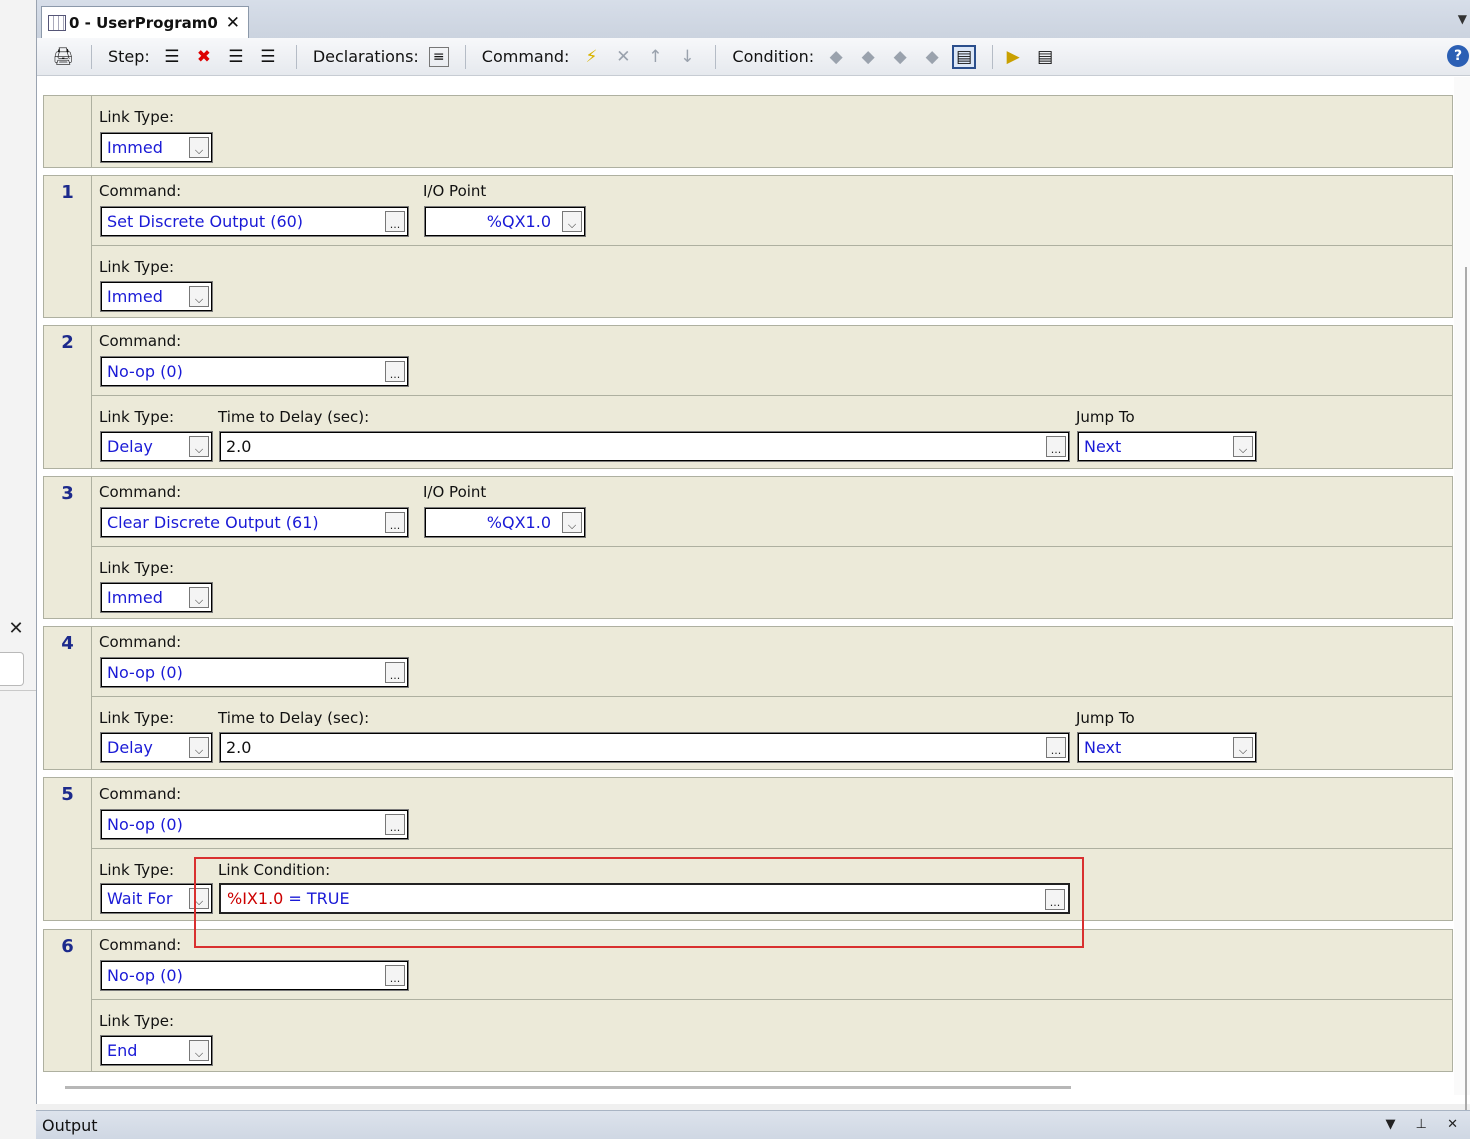 The height and width of the screenshot is (1139, 1470). What do you see at coordinates (135, 296) in the screenshot?
I see `link-type-value: Immed` at bounding box center [135, 296].